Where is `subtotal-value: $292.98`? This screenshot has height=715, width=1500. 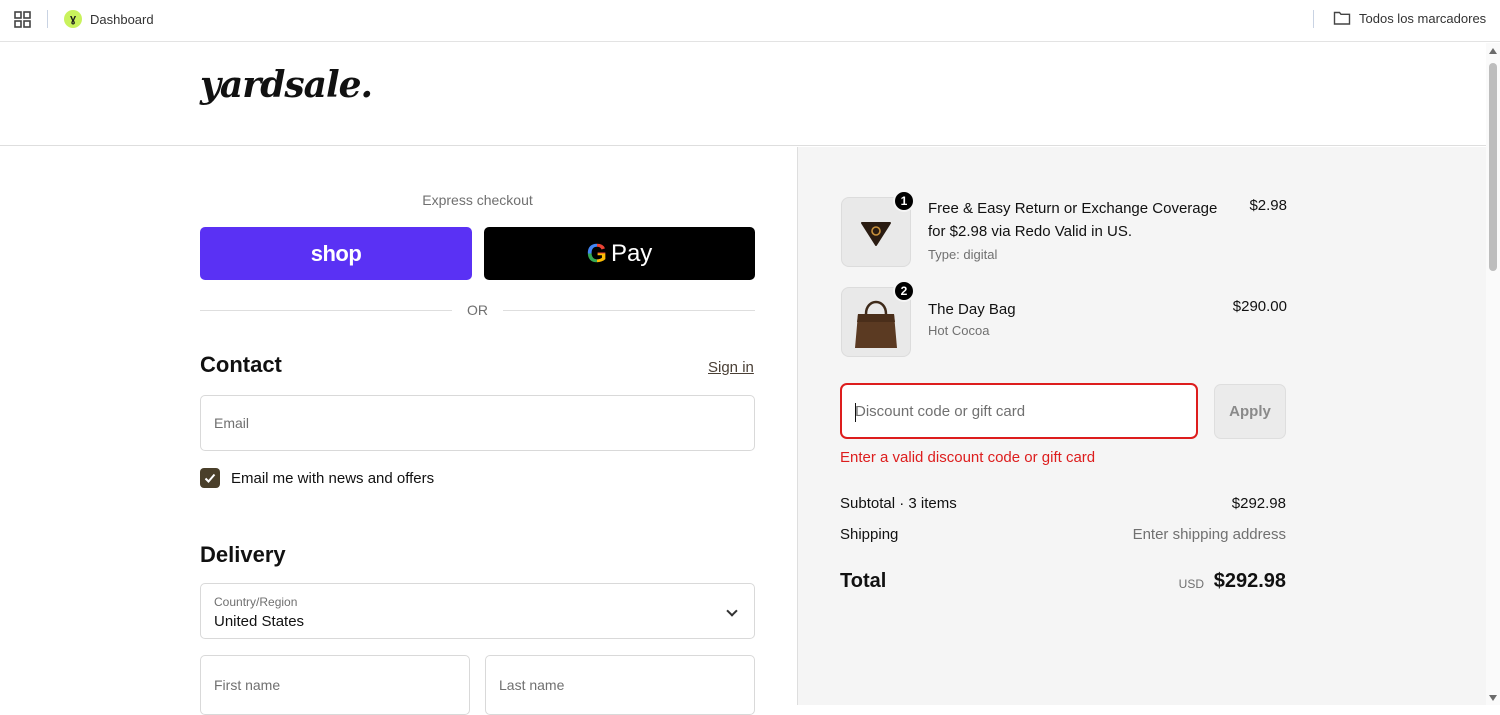
subtotal-value: $292.98 is located at coordinates (1258, 503).